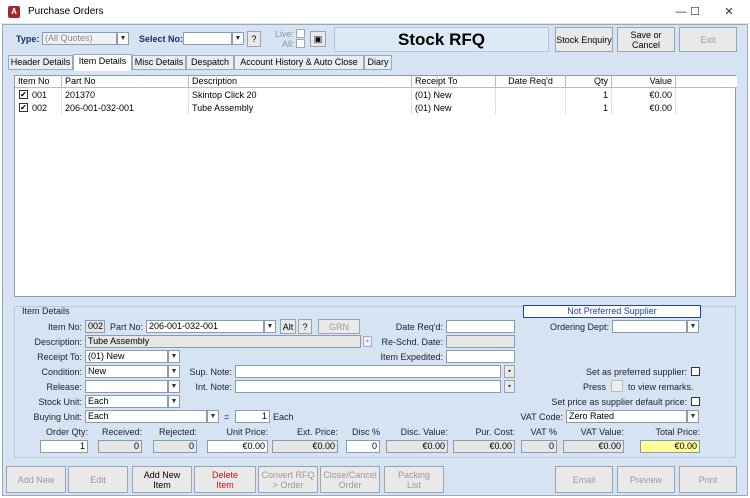 The width and height of the screenshot is (750, 498). What do you see at coordinates (589, 95) in the screenshot?
I see `qty-cell: 1` at bounding box center [589, 95].